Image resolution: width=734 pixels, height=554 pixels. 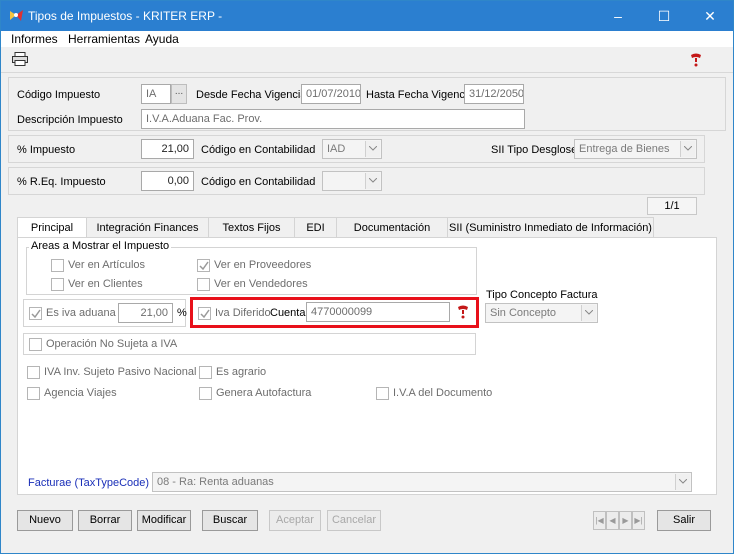 I want to click on tab-documentacion: Documentación, so click(x=392, y=227).